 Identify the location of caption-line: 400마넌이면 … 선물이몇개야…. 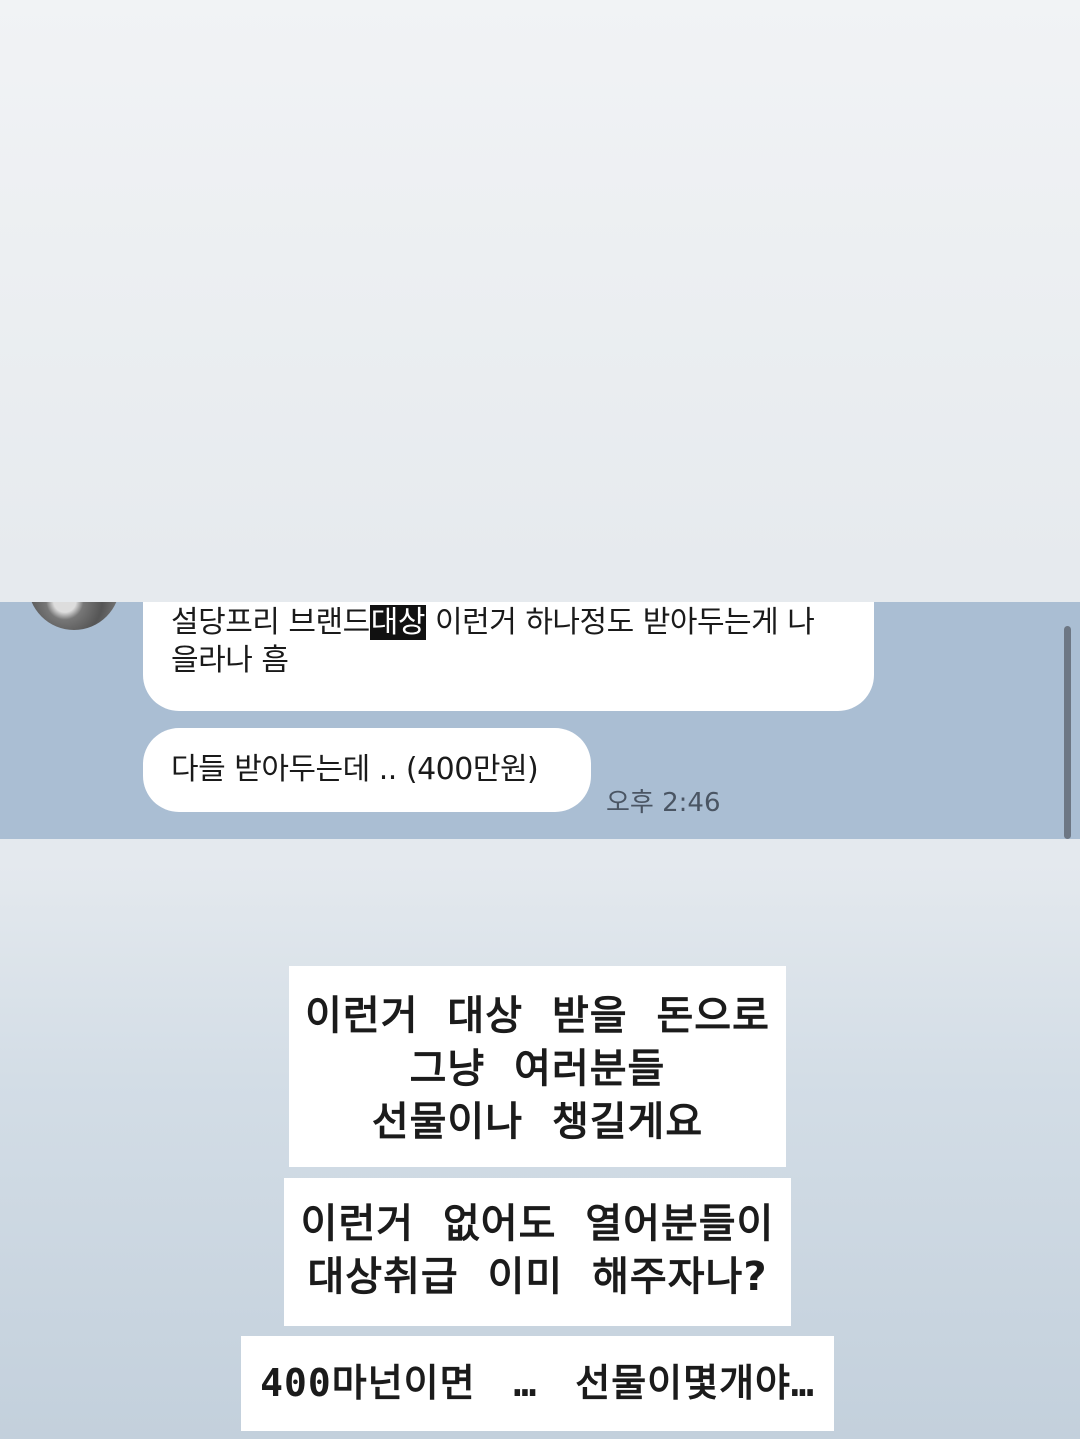
(537, 1383).